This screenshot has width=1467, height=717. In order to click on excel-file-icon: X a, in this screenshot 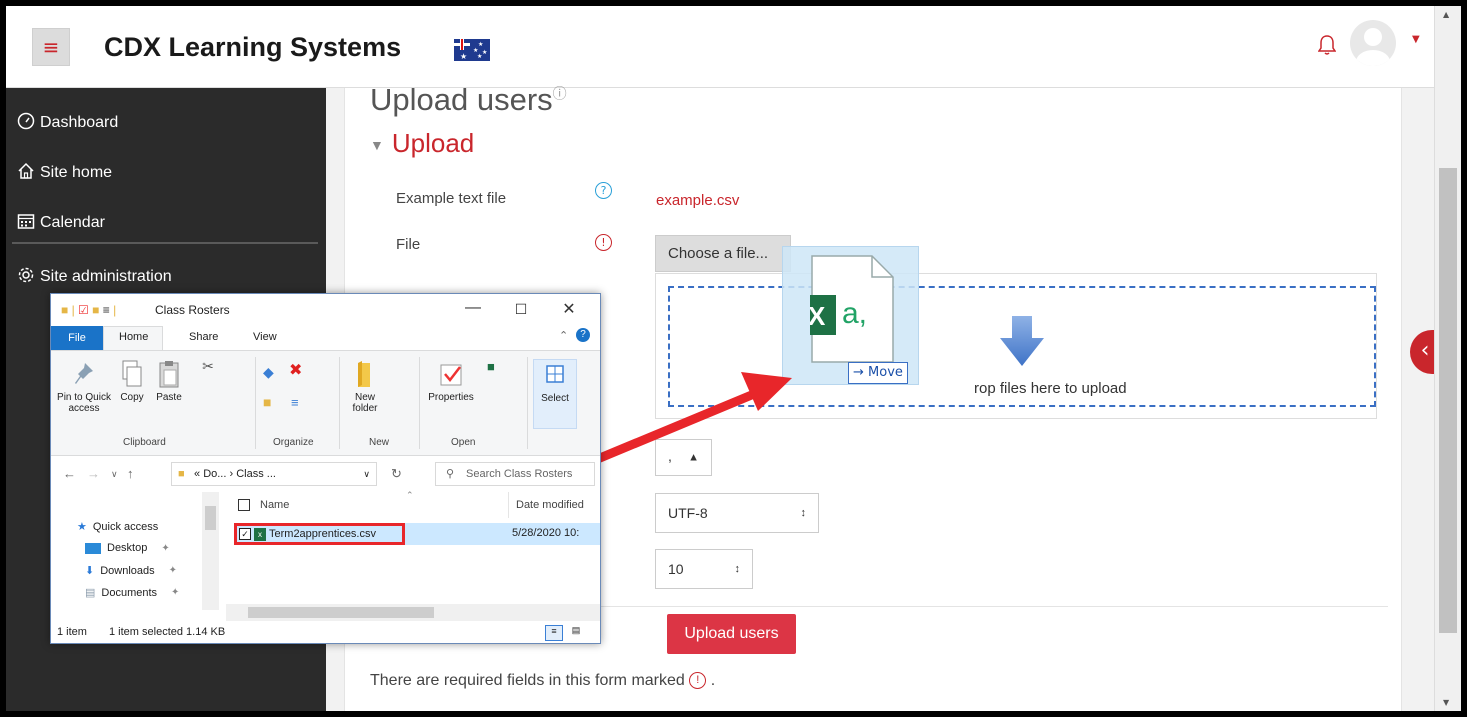, I will do `click(852, 309)`.